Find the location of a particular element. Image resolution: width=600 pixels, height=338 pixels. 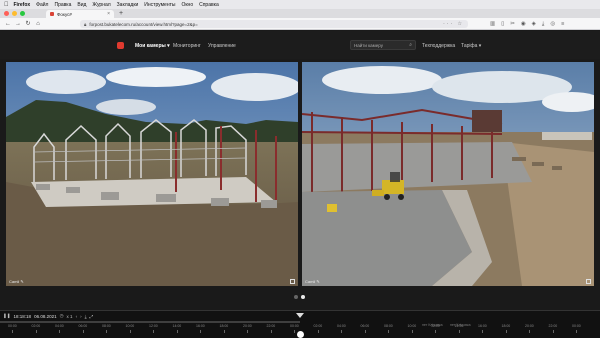

account-icon: ◉ is located at coordinates (523, 24).